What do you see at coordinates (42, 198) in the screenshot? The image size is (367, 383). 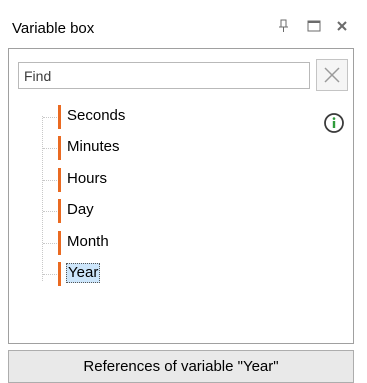 I see `tree-guide-line` at bounding box center [42, 198].